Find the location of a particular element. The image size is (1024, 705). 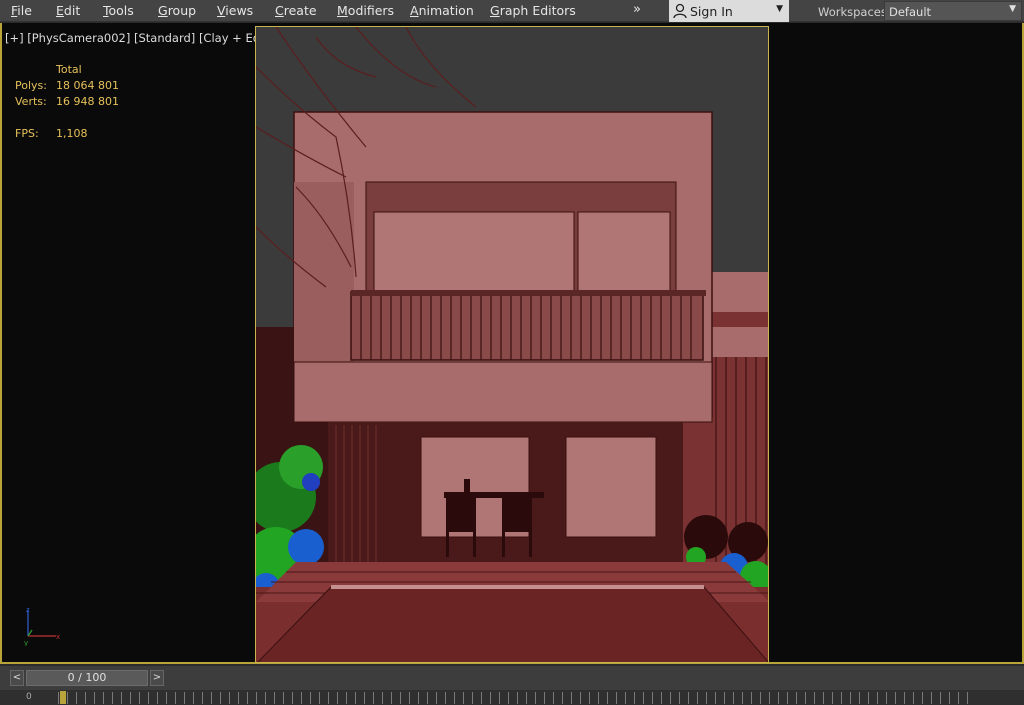

menu-modifiers: Modifiers is located at coordinates (365, 10).